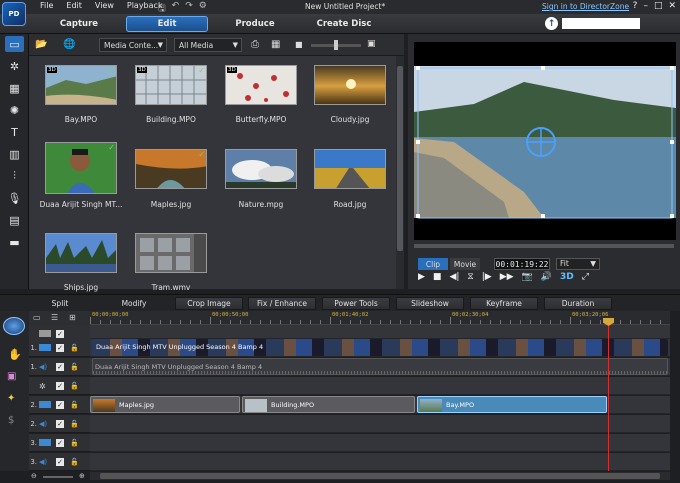 This screenshot has height=483, width=680. I want to click on grid-view-icon: ▦, so click(275, 44).